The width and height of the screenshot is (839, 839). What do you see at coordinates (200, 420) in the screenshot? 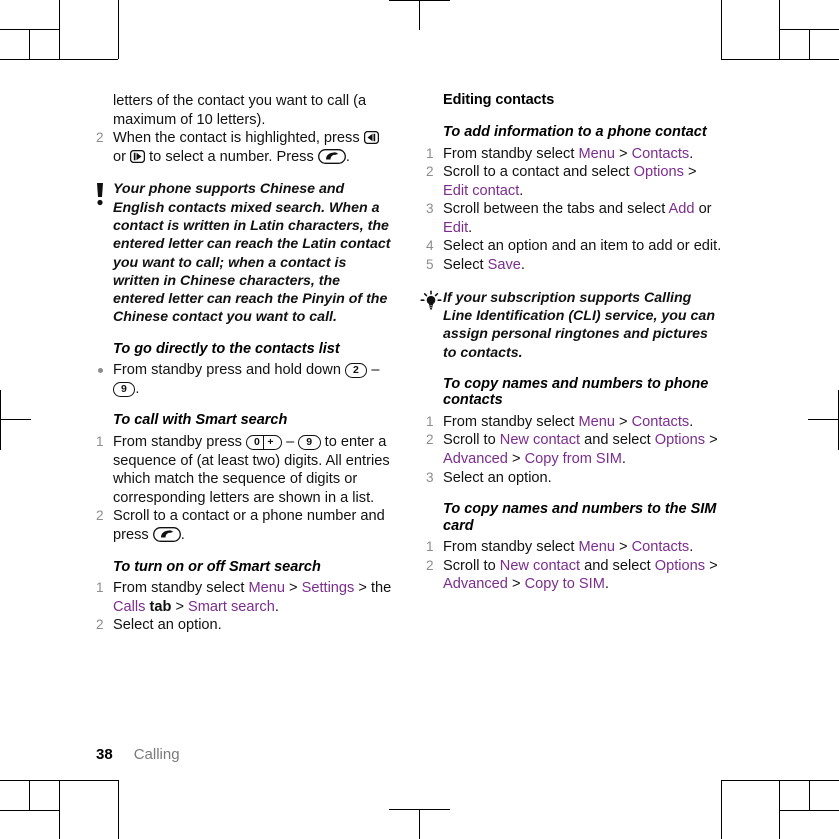
I see `subheading-call-smart-search: To call with Smart search` at bounding box center [200, 420].